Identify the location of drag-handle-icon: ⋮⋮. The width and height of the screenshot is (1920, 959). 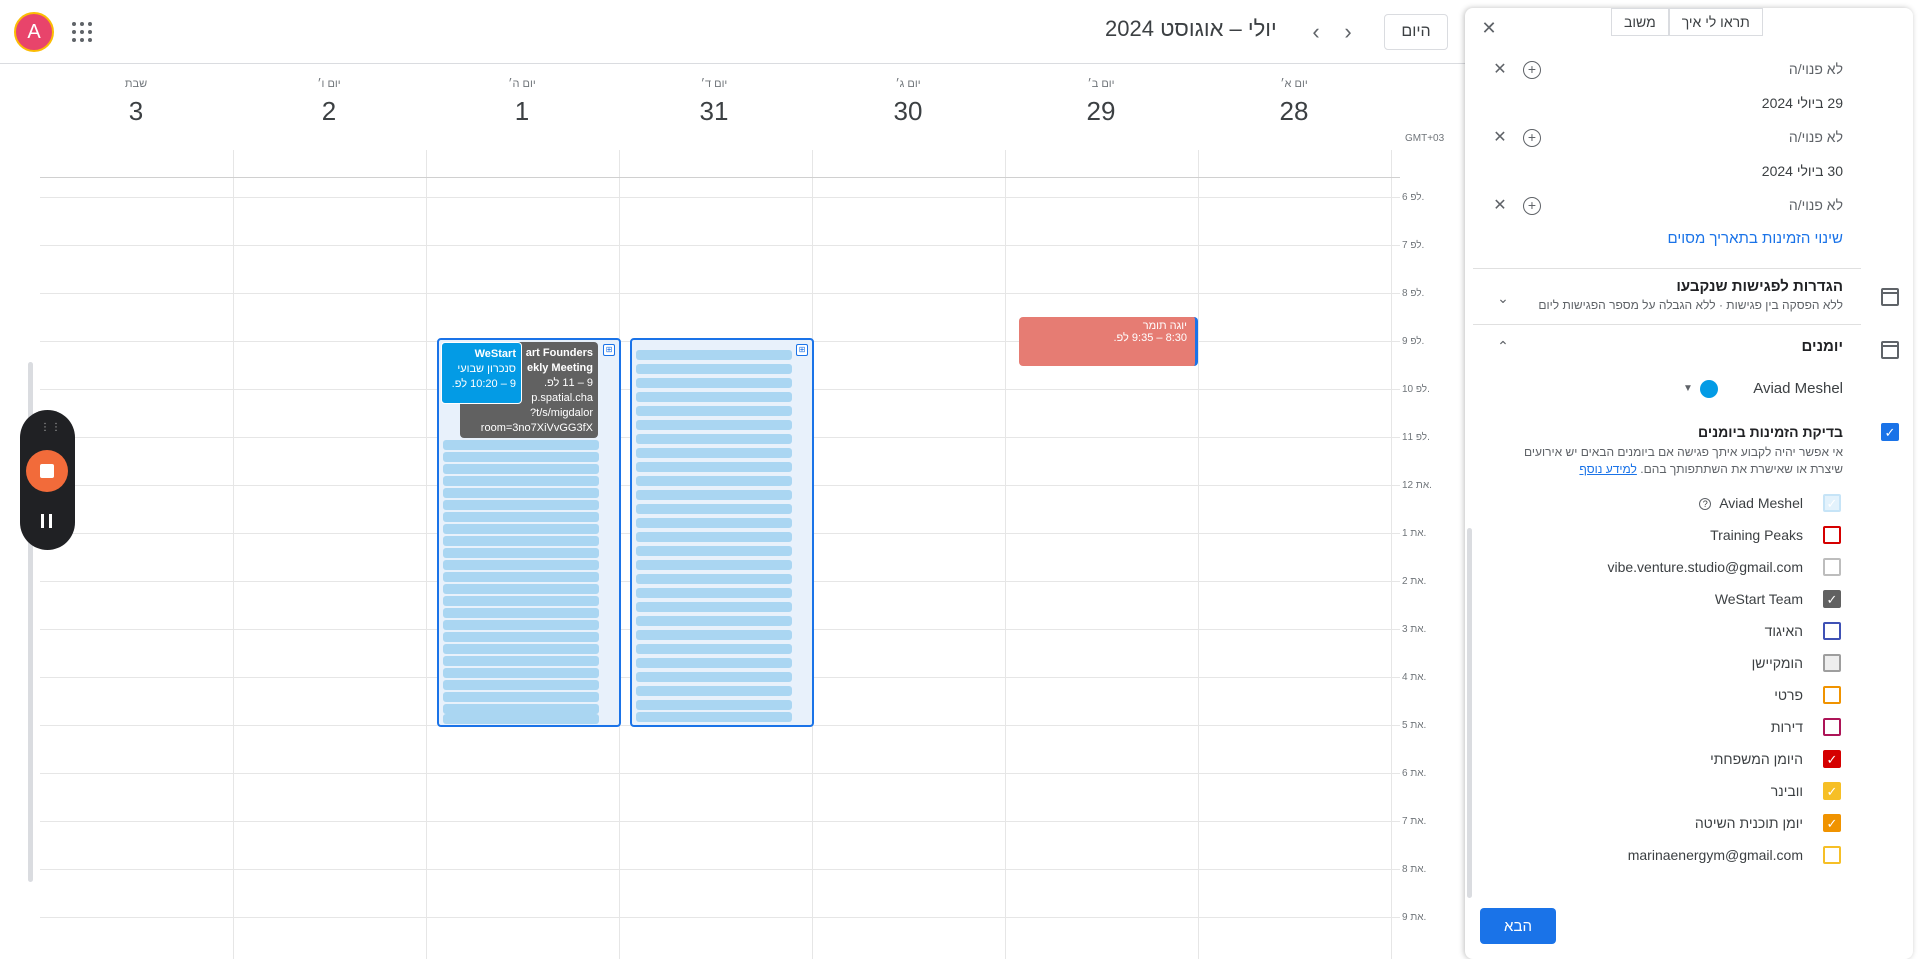
(51, 427).